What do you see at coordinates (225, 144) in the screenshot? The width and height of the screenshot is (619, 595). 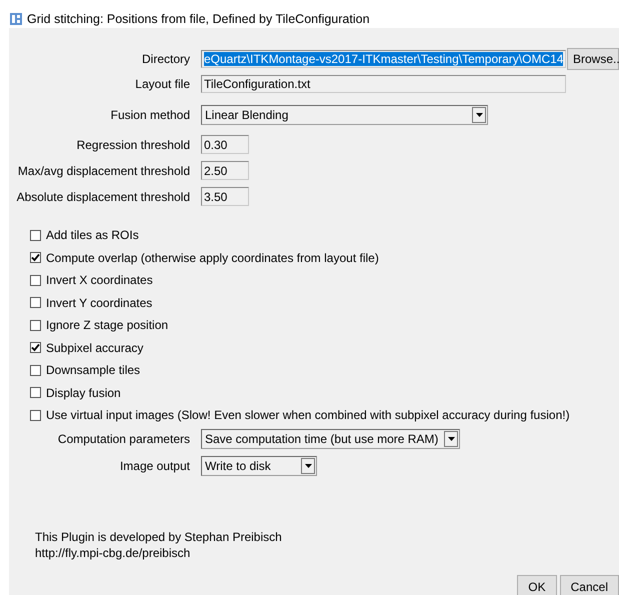 I see `number-field: 0.30` at bounding box center [225, 144].